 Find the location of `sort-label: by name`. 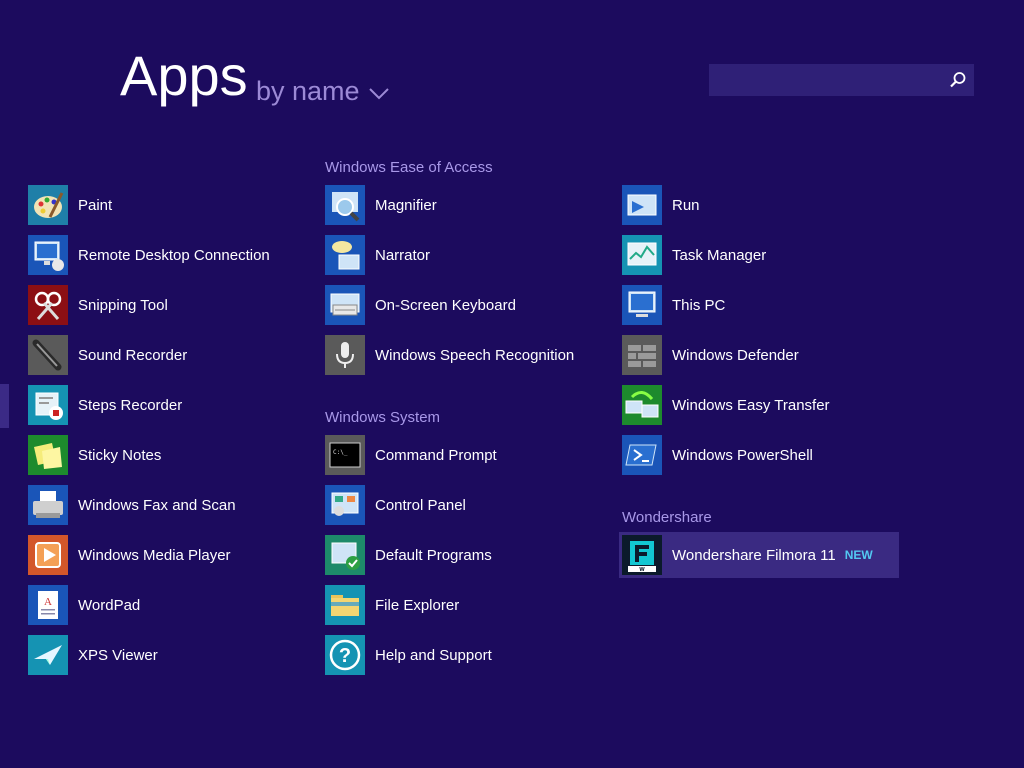

sort-label: by name is located at coordinates (308, 91).